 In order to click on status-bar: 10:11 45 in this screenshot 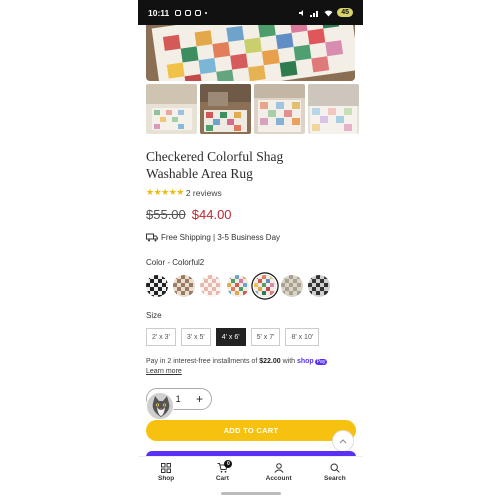, I will do `click(250, 12)`.